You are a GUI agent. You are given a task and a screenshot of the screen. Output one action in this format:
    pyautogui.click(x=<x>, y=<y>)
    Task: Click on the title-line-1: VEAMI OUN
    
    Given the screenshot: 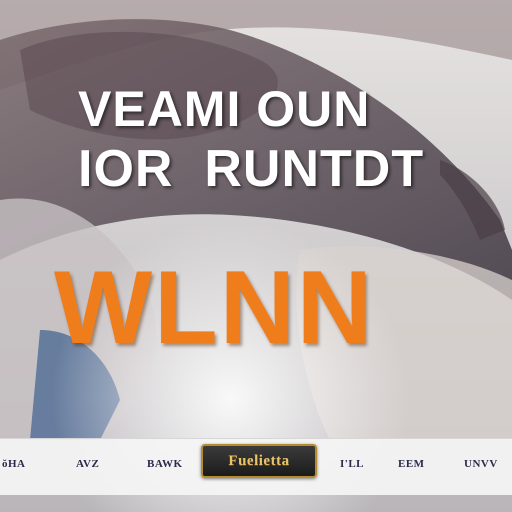 What is the action you would take?
    pyautogui.click(x=224, y=109)
    